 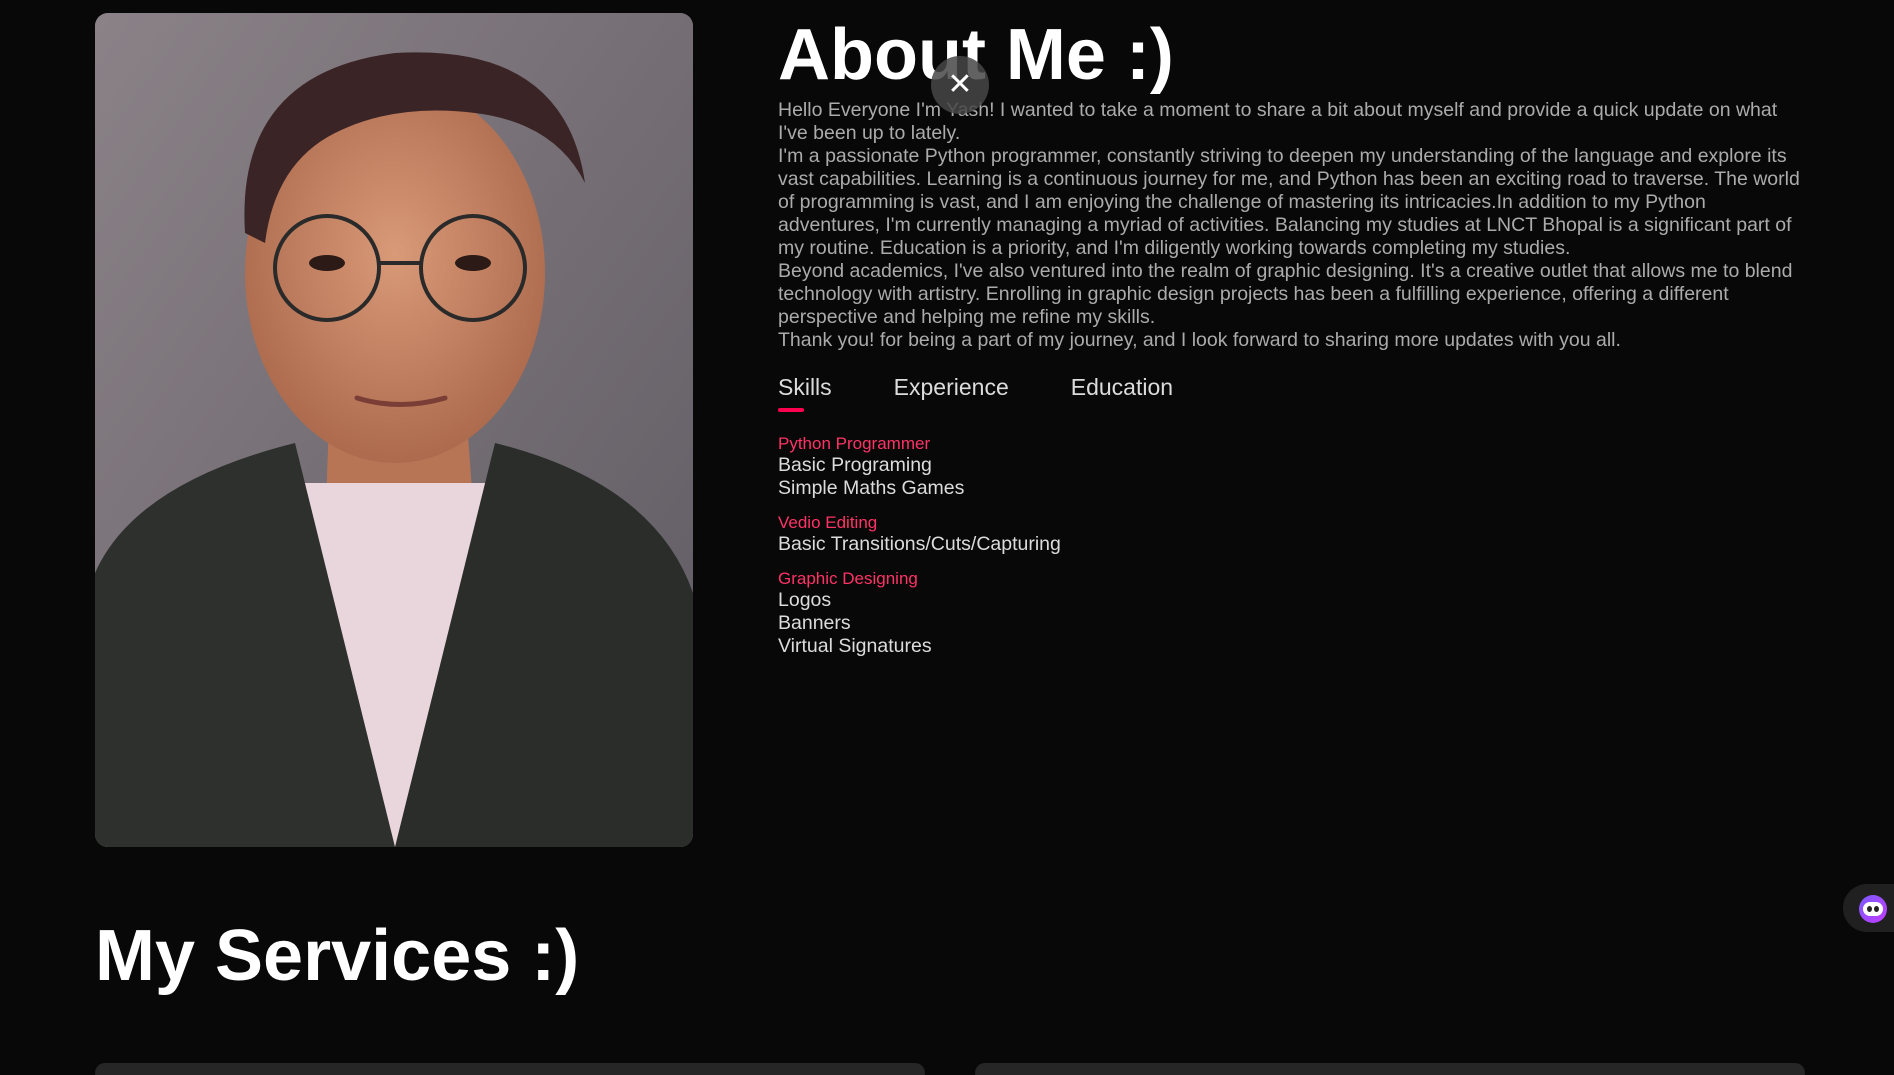 What do you see at coordinates (871, 488) in the screenshot?
I see `skill-detail: Simple Maths Games` at bounding box center [871, 488].